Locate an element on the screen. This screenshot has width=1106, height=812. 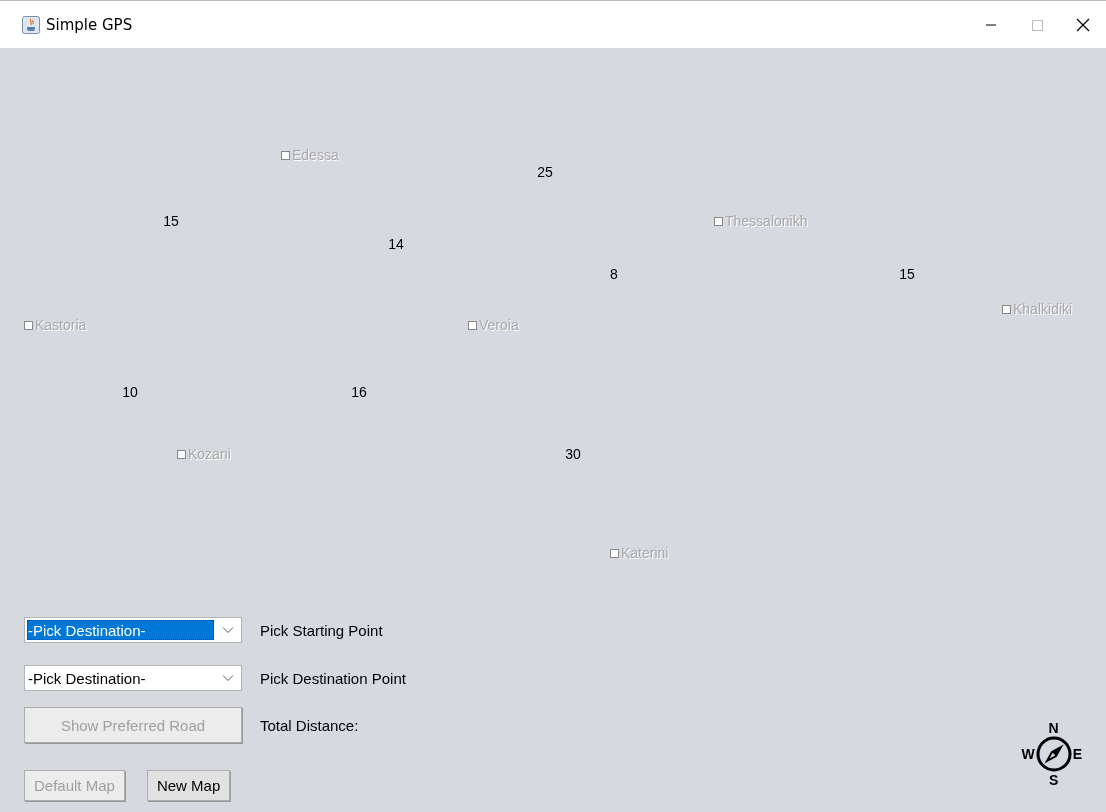
new-map-button: New Map is located at coordinates (188, 785).